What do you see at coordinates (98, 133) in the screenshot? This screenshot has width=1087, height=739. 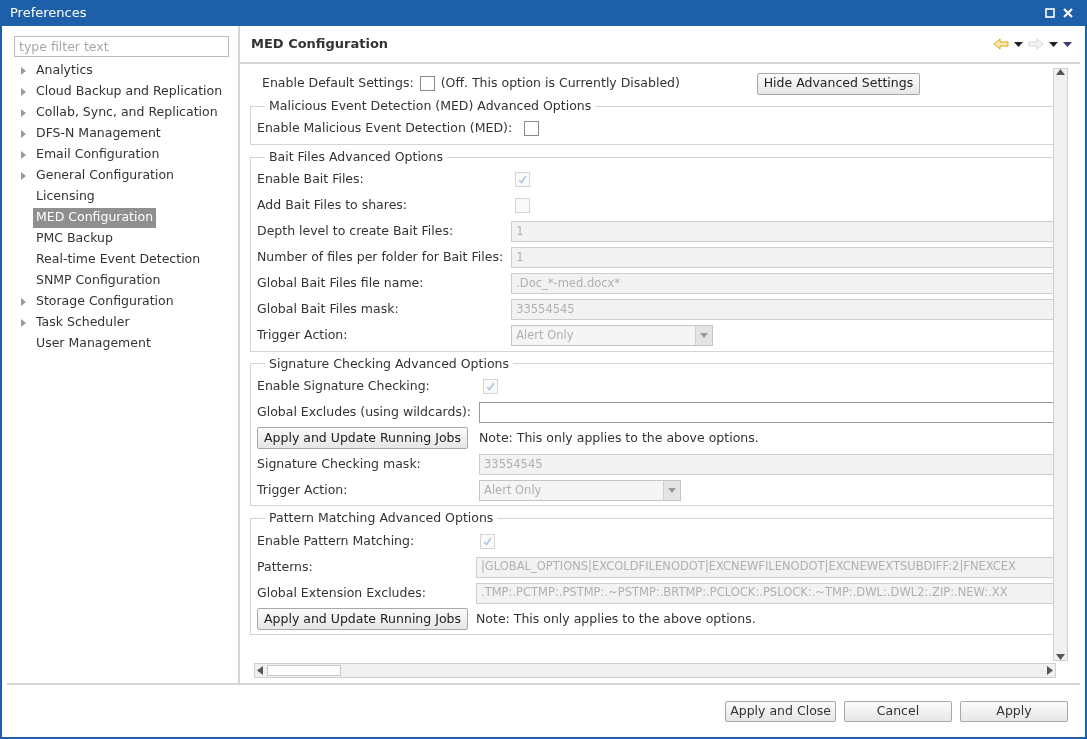 I see `tree-item: DFS-N Management` at bounding box center [98, 133].